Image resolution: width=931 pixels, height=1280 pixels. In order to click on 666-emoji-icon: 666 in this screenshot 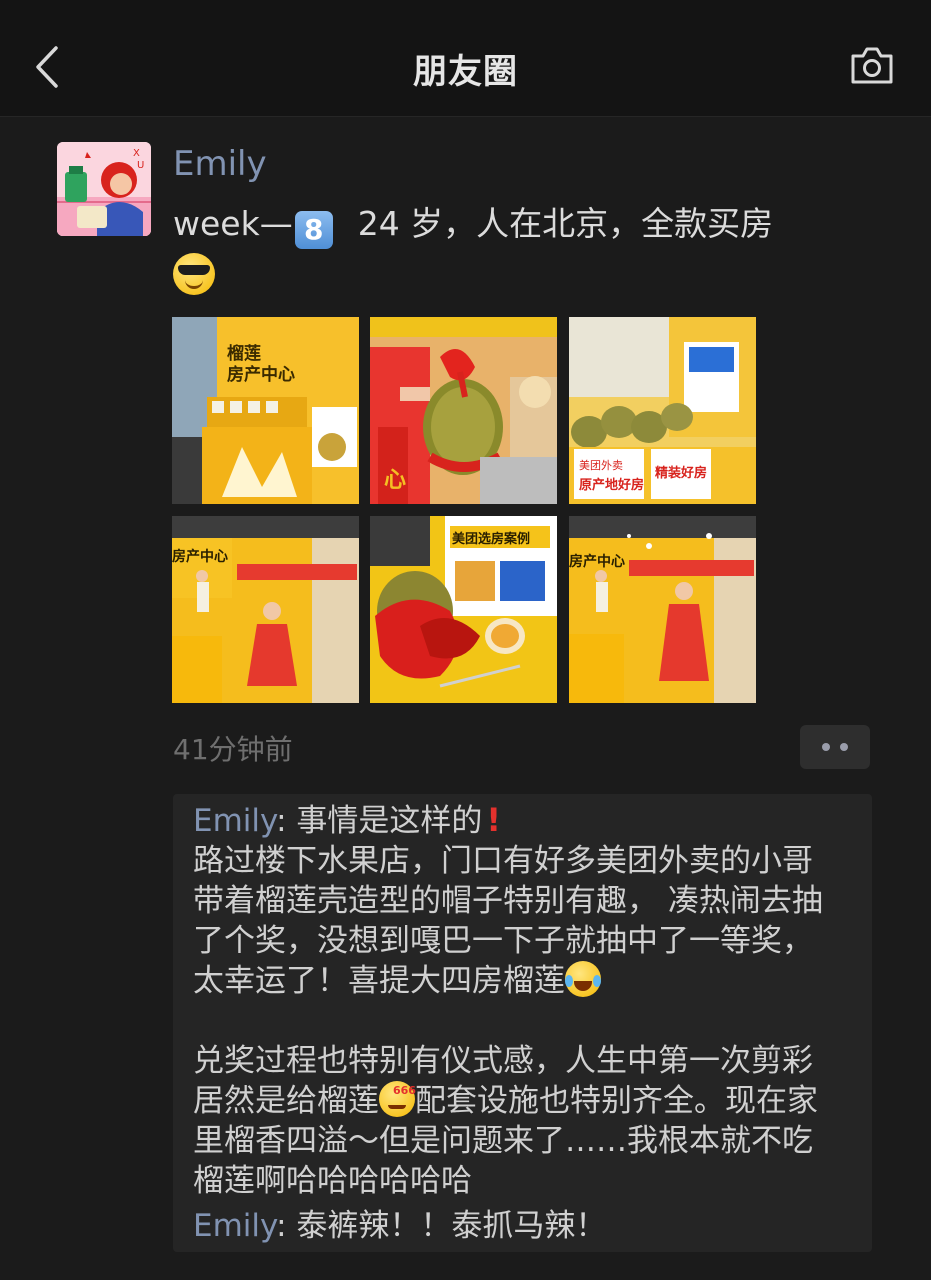, I will do `click(397, 1099)`.